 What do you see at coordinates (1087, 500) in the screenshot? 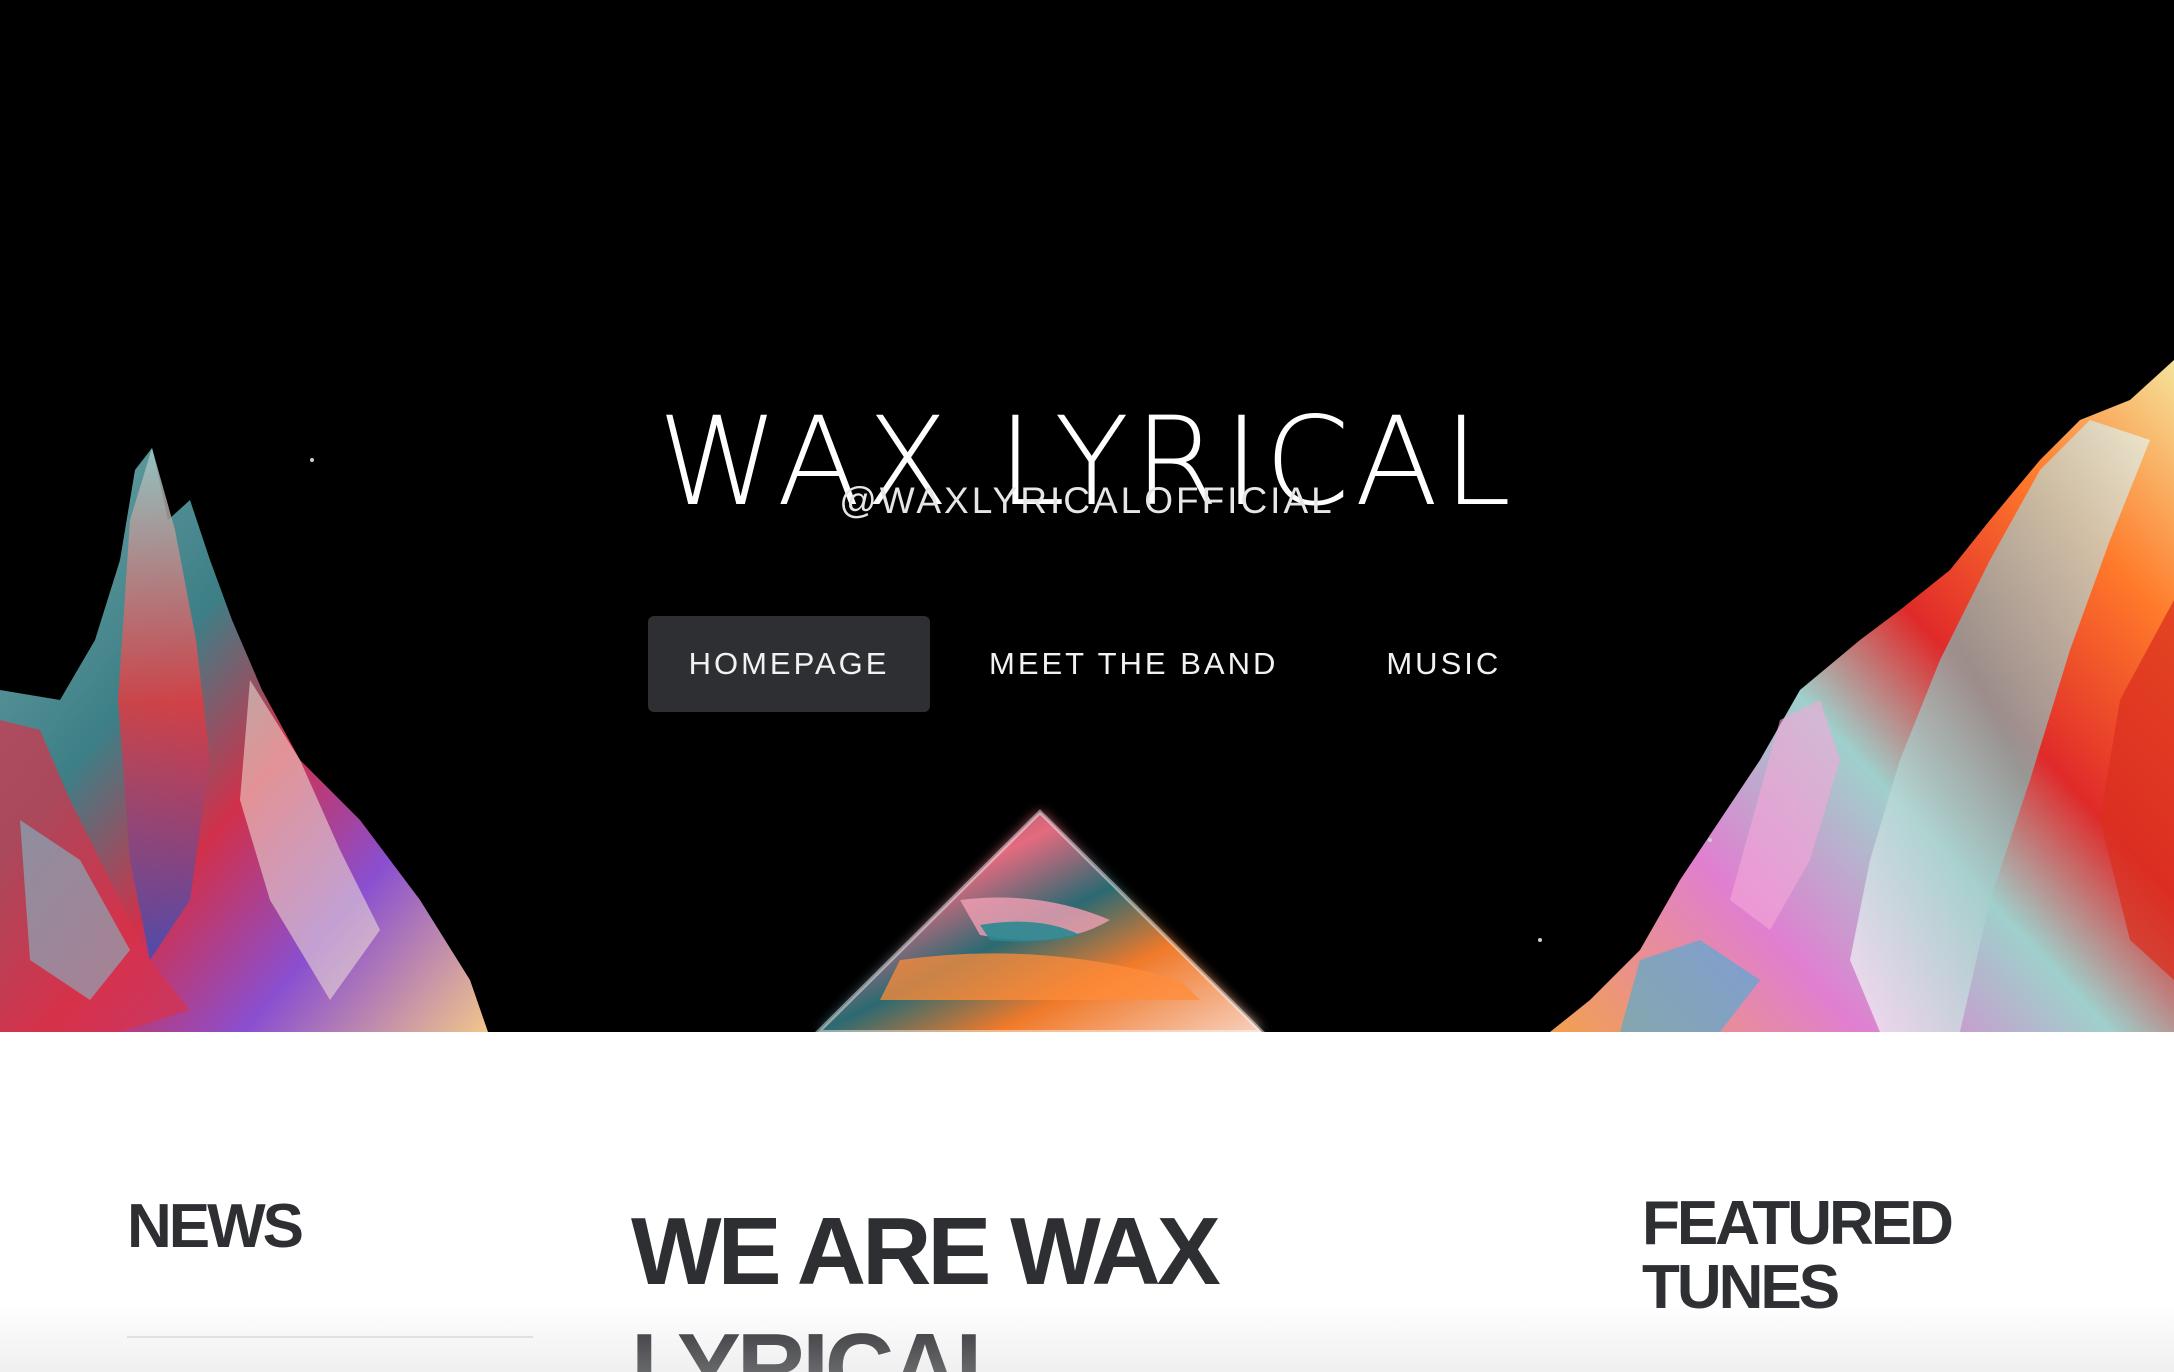
I see `social-handle: @WAXLYRICALOFFICIAL` at bounding box center [1087, 500].